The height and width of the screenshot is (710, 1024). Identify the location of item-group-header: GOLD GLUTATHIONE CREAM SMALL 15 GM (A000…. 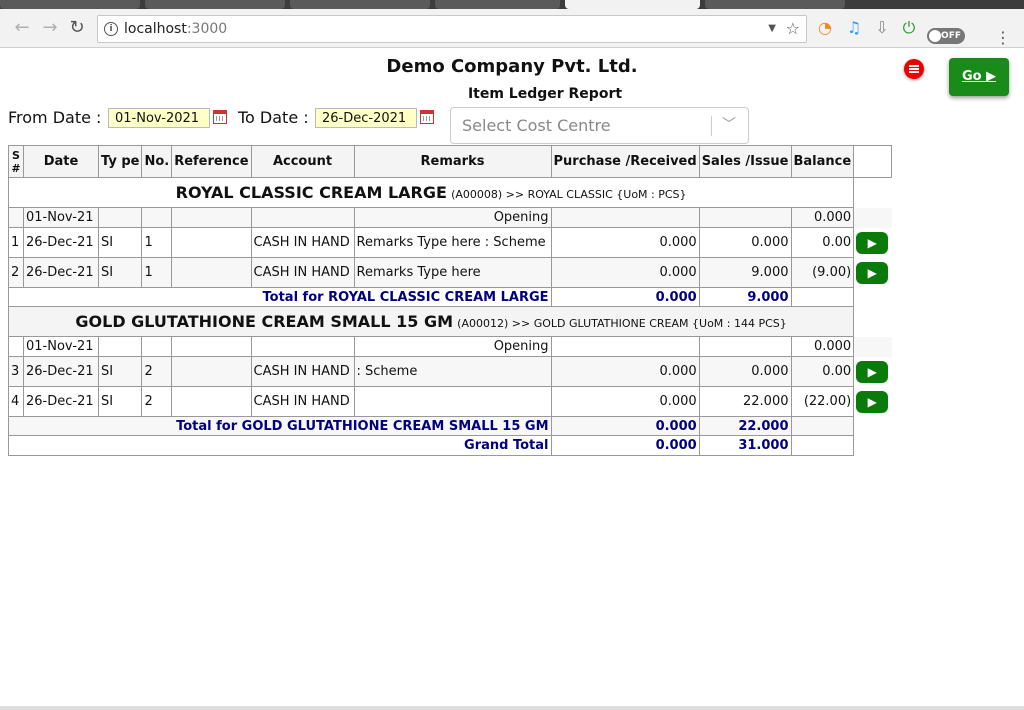
(449, 321).